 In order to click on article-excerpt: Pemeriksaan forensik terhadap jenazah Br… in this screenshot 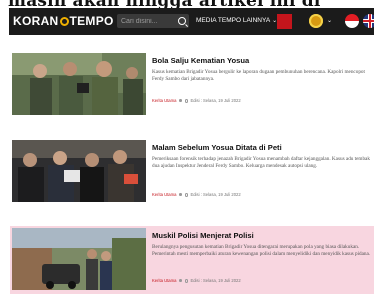, I will do `click(261, 163)`.